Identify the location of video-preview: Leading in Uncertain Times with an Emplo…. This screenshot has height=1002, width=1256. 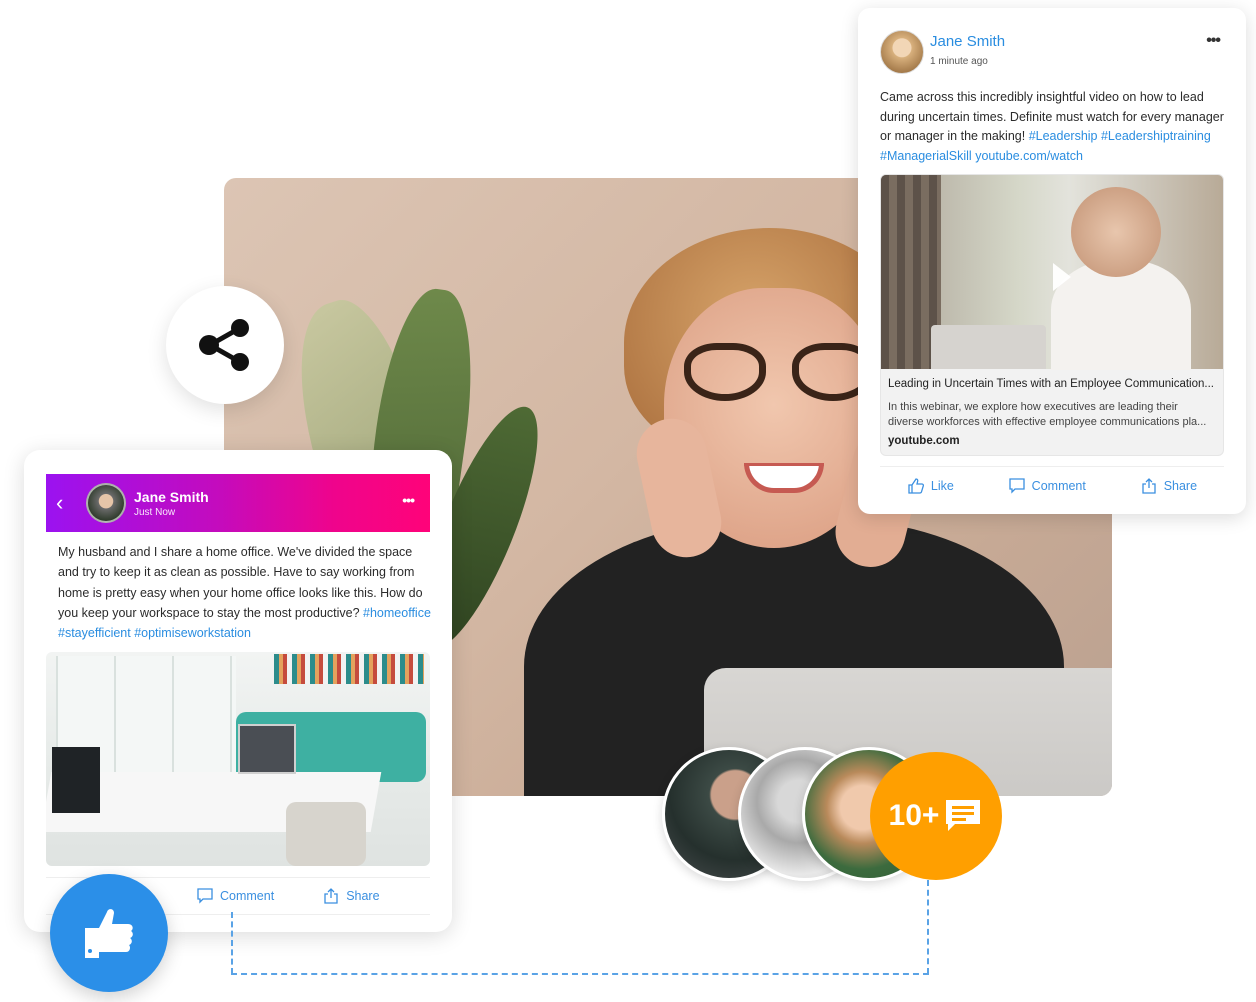
(1052, 315).